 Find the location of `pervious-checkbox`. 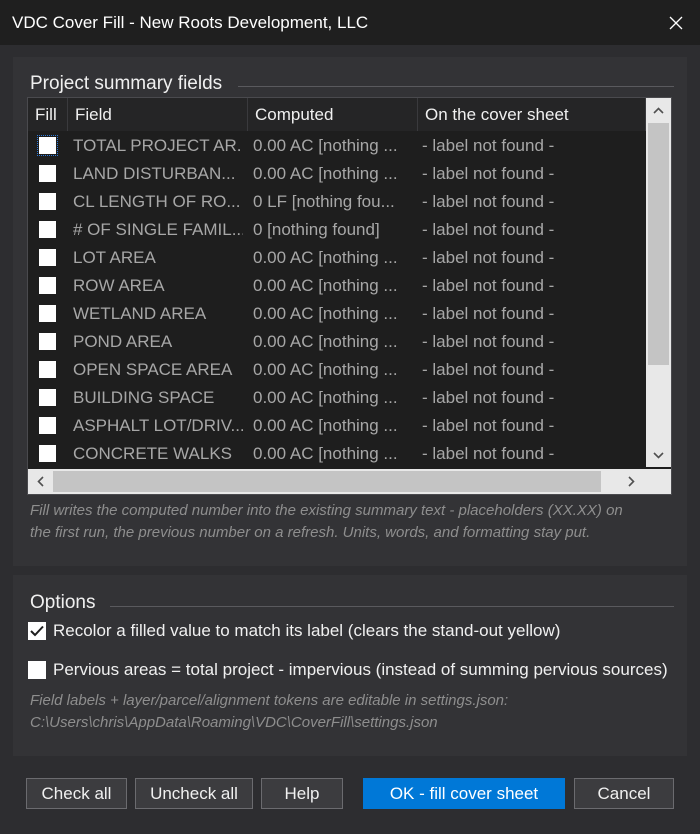

pervious-checkbox is located at coordinates (37, 670).